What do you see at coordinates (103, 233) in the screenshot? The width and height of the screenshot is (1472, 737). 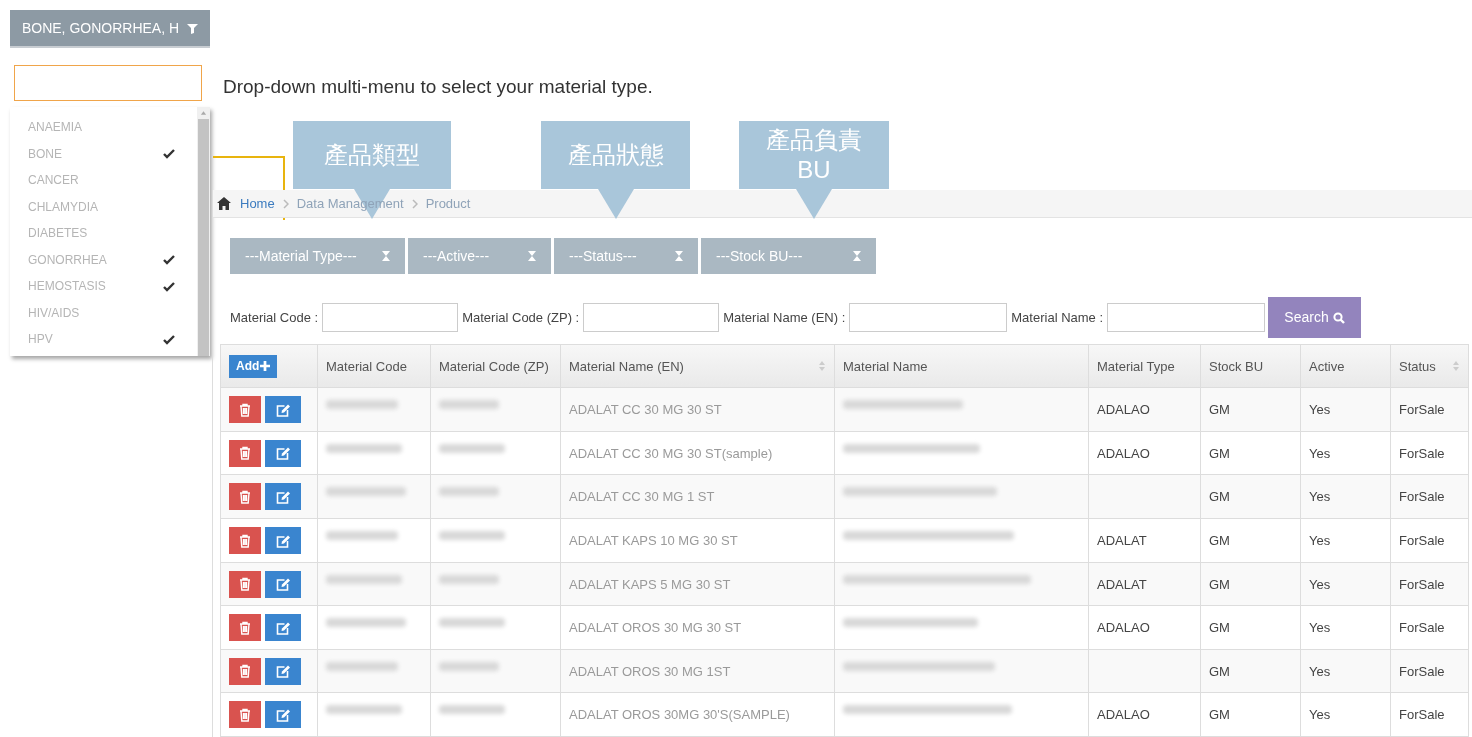 I see `option-item: DIABETES` at bounding box center [103, 233].